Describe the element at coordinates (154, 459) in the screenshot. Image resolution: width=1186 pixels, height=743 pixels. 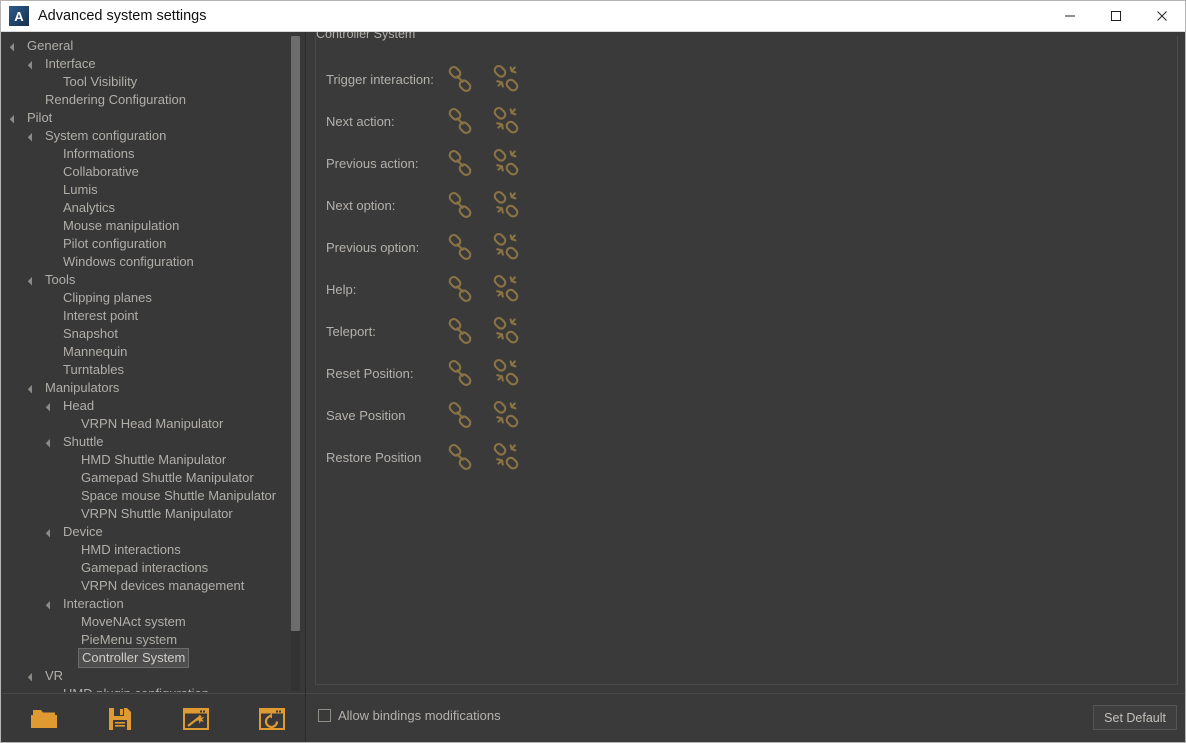
I see `tree-item-label: HMD Shuttle Manipulator` at that location.